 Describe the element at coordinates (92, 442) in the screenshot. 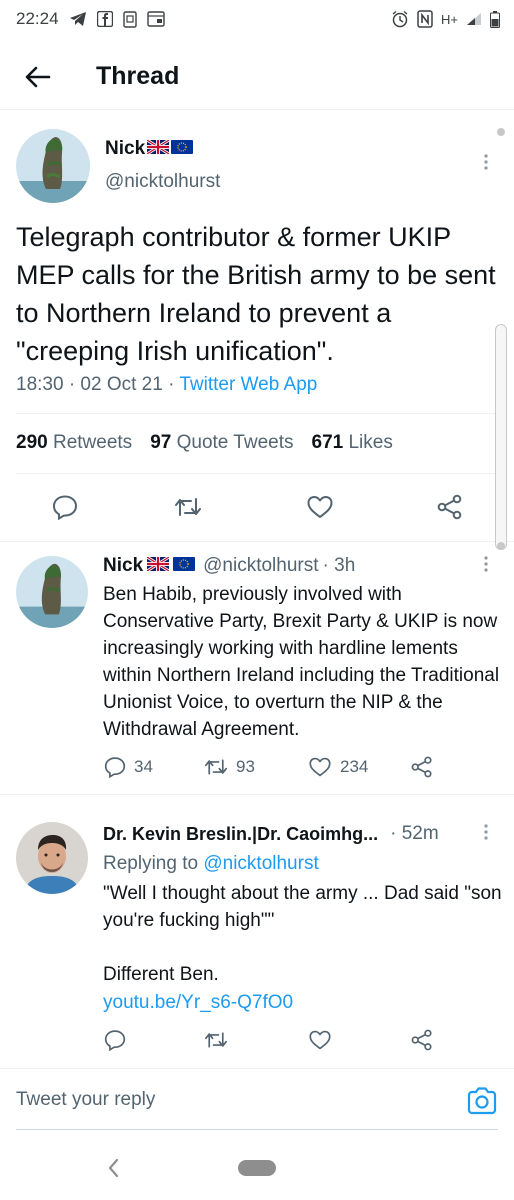

I see `retweets-label: Retweets` at that location.